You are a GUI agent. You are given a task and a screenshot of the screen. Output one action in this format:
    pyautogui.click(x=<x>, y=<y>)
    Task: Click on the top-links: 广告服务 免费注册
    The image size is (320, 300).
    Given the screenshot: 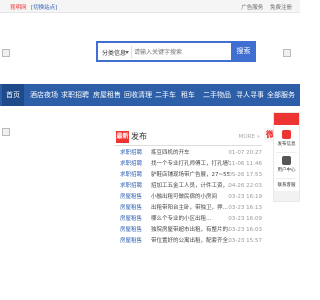 What is the action you would take?
    pyautogui.click(x=264, y=7)
    